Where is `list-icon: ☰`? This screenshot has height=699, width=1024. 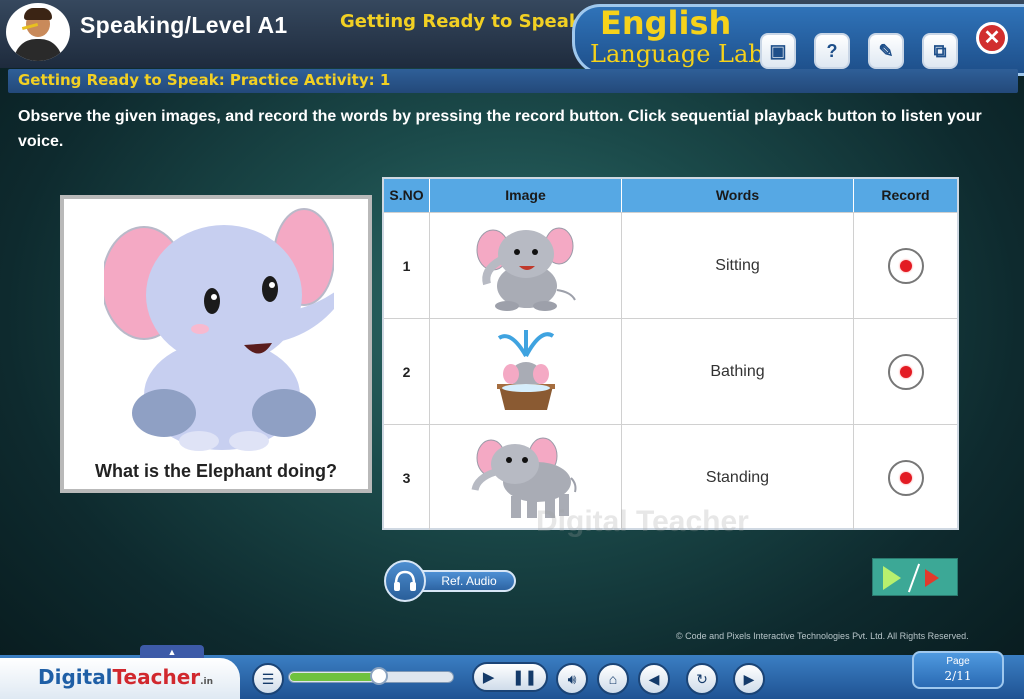
list-icon: ☰ is located at coordinates (268, 678).